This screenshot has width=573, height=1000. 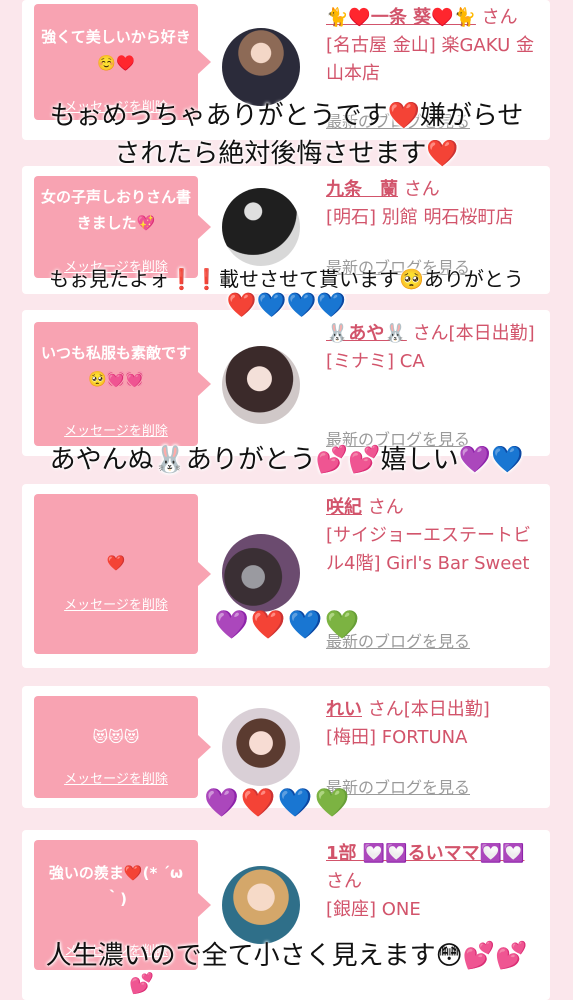 What do you see at coordinates (286, 154) in the screenshot?
I see `overlay-caption: されたら絶対後悔させます❤️` at bounding box center [286, 154].